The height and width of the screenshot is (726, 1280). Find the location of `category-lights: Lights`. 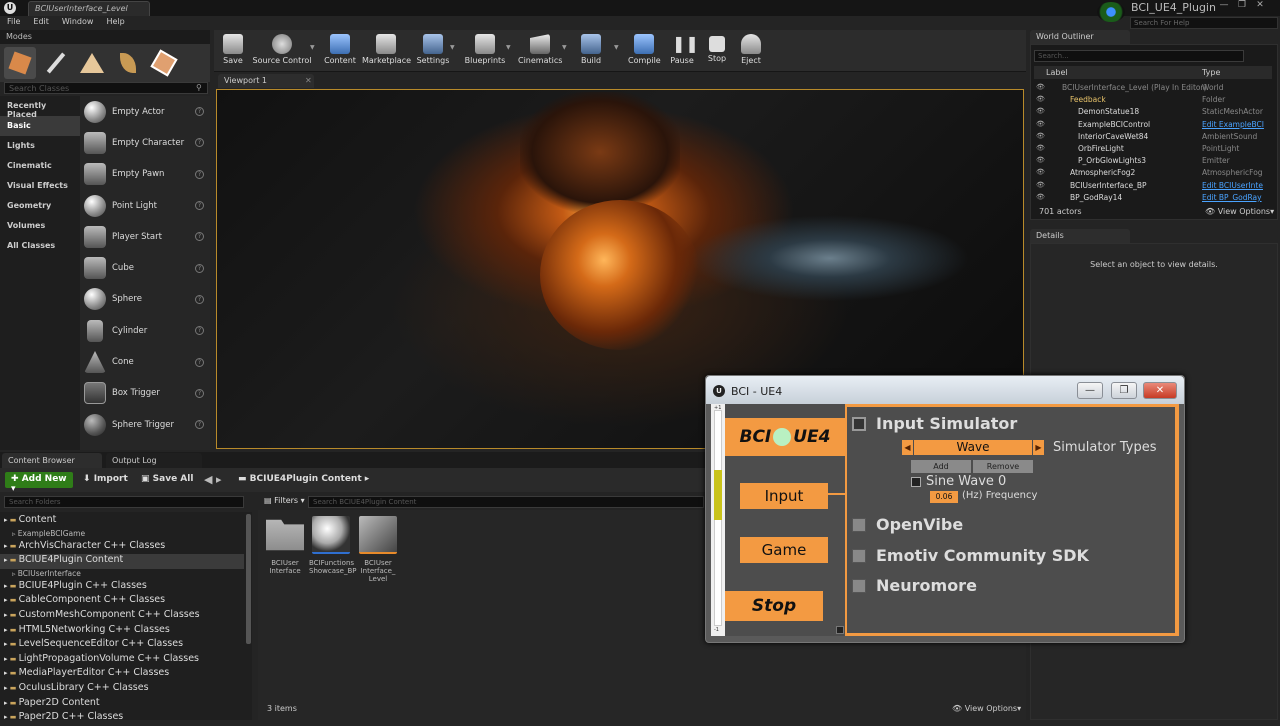

category-lights: Lights is located at coordinates (40, 146).